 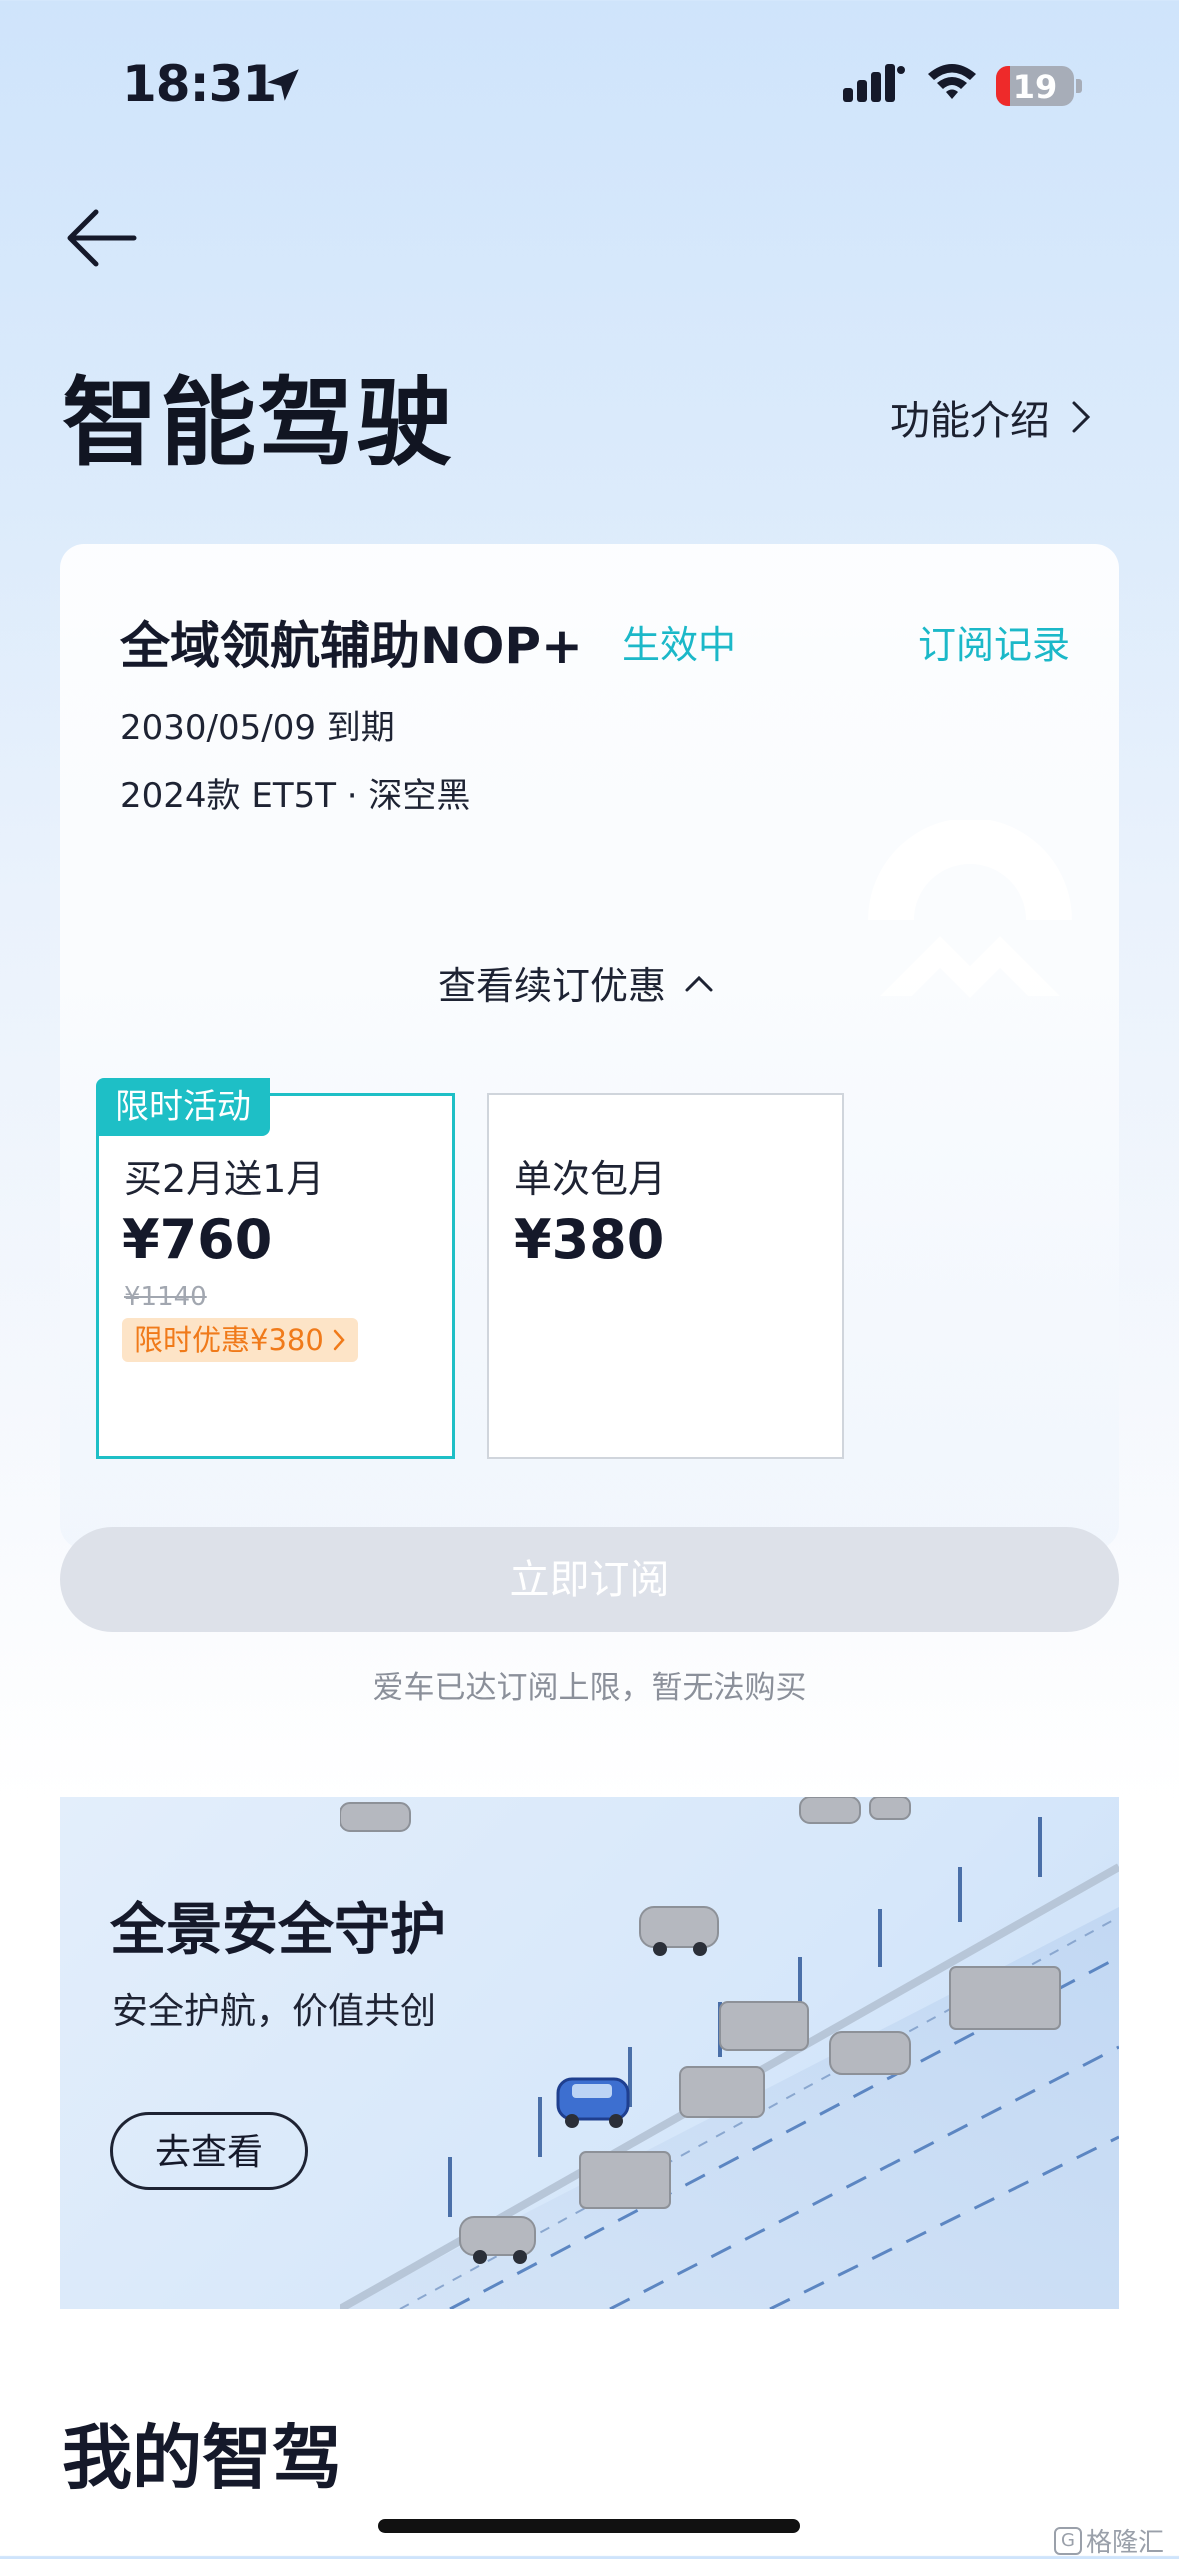 What do you see at coordinates (165, 1297) in the screenshot?
I see `original-price: ¥1140` at bounding box center [165, 1297].